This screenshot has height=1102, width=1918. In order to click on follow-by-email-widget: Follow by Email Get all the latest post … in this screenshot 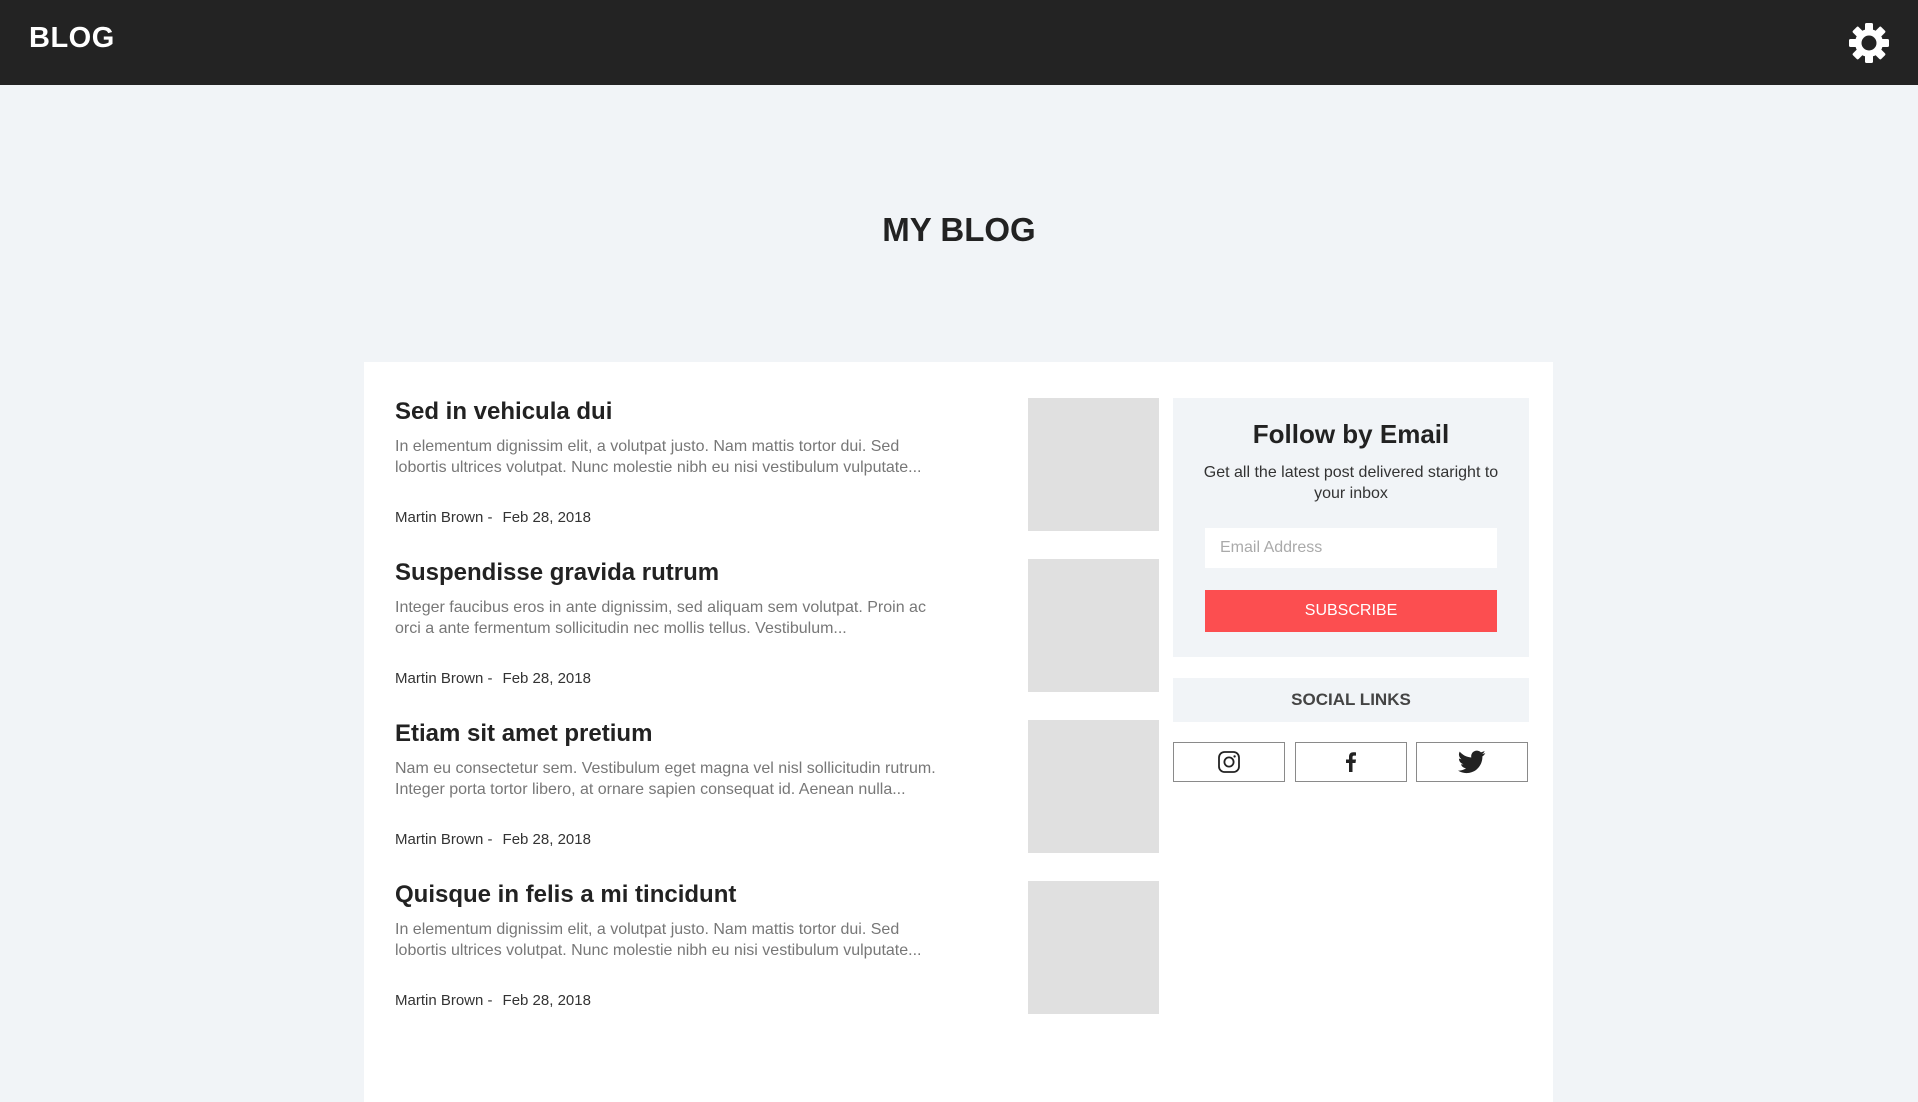, I will do `click(1351, 527)`.